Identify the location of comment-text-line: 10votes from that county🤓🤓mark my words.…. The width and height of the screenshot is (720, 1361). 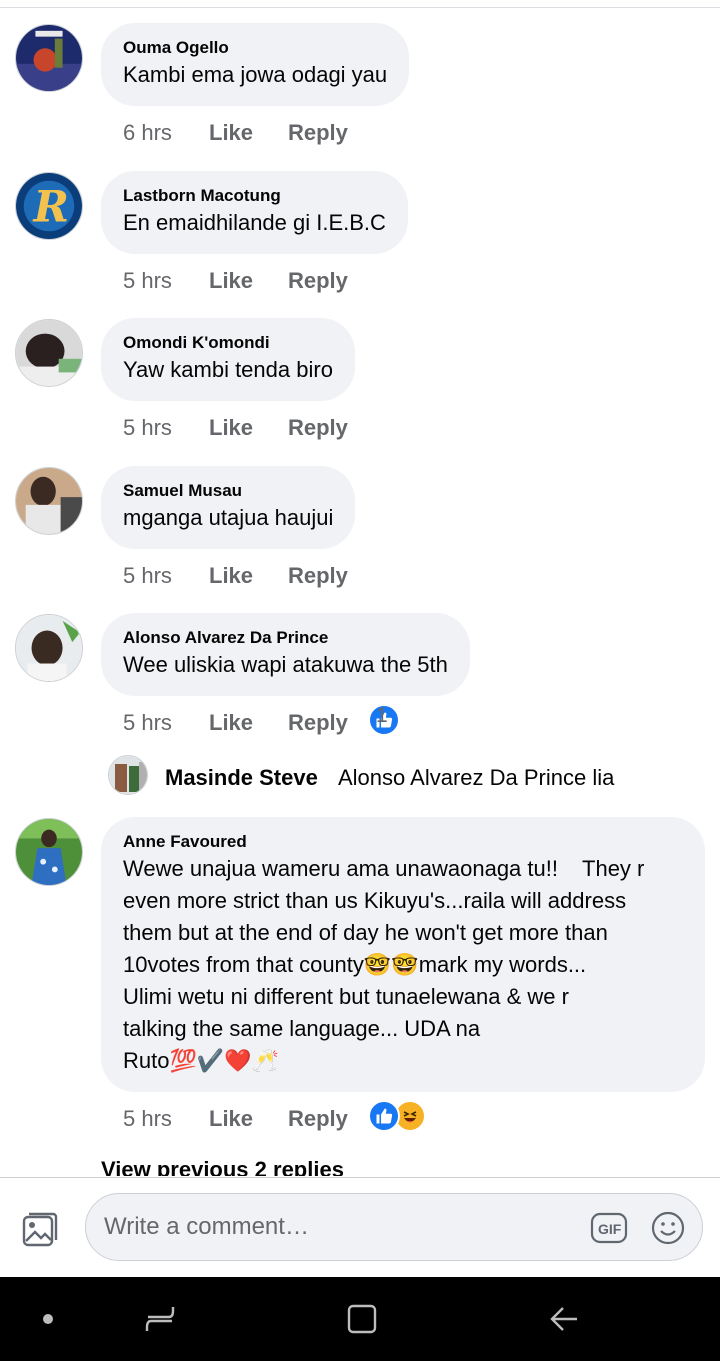
(355, 964).